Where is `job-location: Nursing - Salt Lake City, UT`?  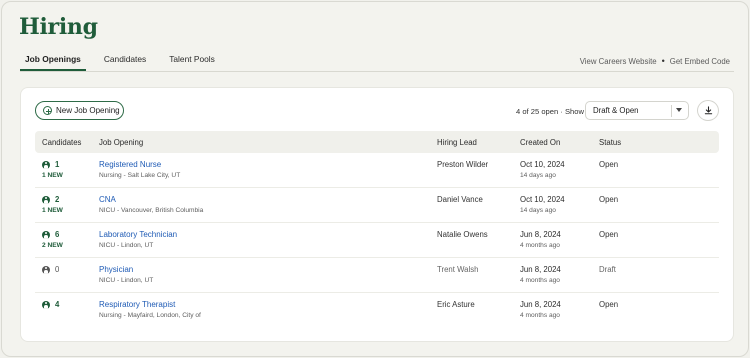 job-location: Nursing - Salt Lake City, UT is located at coordinates (140, 175).